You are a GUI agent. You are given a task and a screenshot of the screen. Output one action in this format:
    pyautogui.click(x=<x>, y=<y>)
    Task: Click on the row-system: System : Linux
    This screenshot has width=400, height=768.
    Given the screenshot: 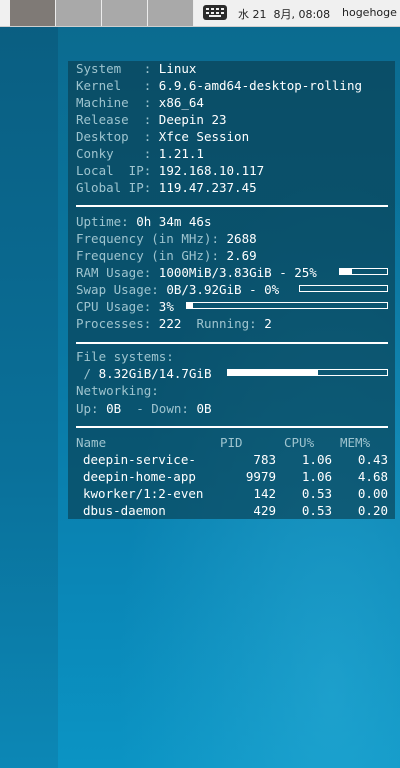 What is the action you would take?
    pyautogui.click(x=136, y=69)
    